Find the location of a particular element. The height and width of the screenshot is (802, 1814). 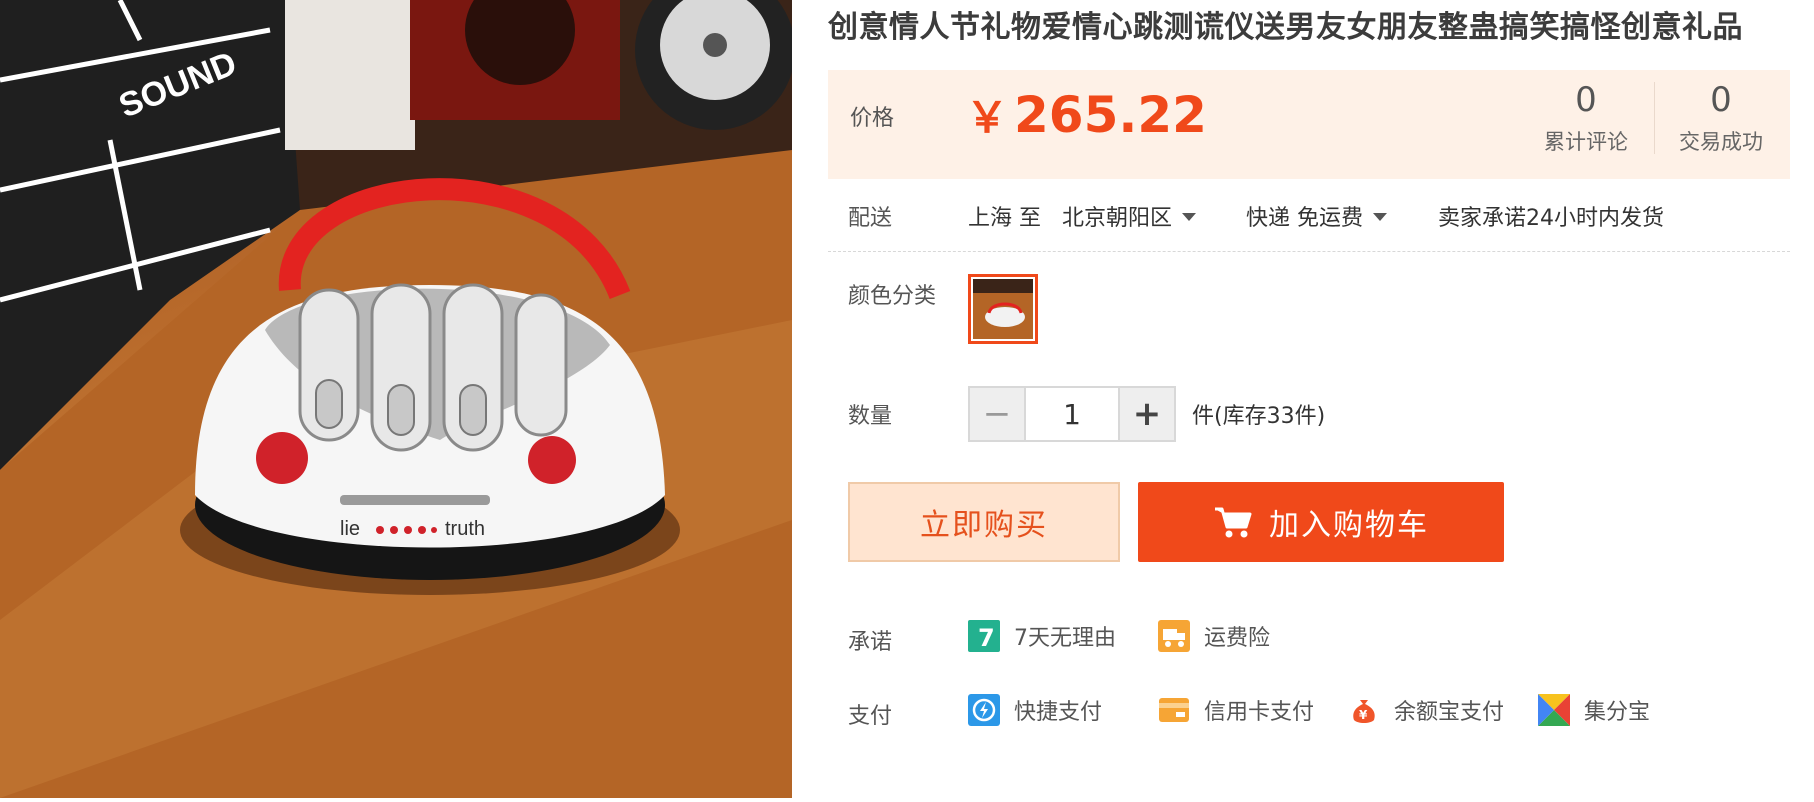

review-count-label: 累计评论 is located at coordinates (1586, 142).